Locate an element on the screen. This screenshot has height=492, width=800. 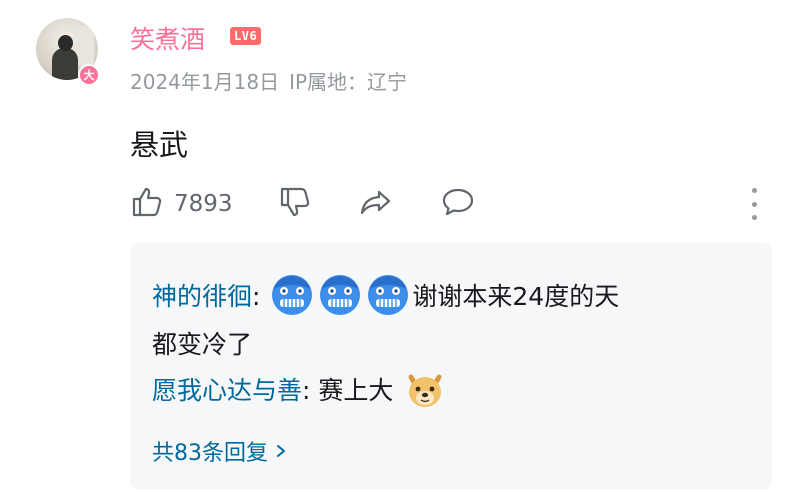
share-button is located at coordinates (376, 204).